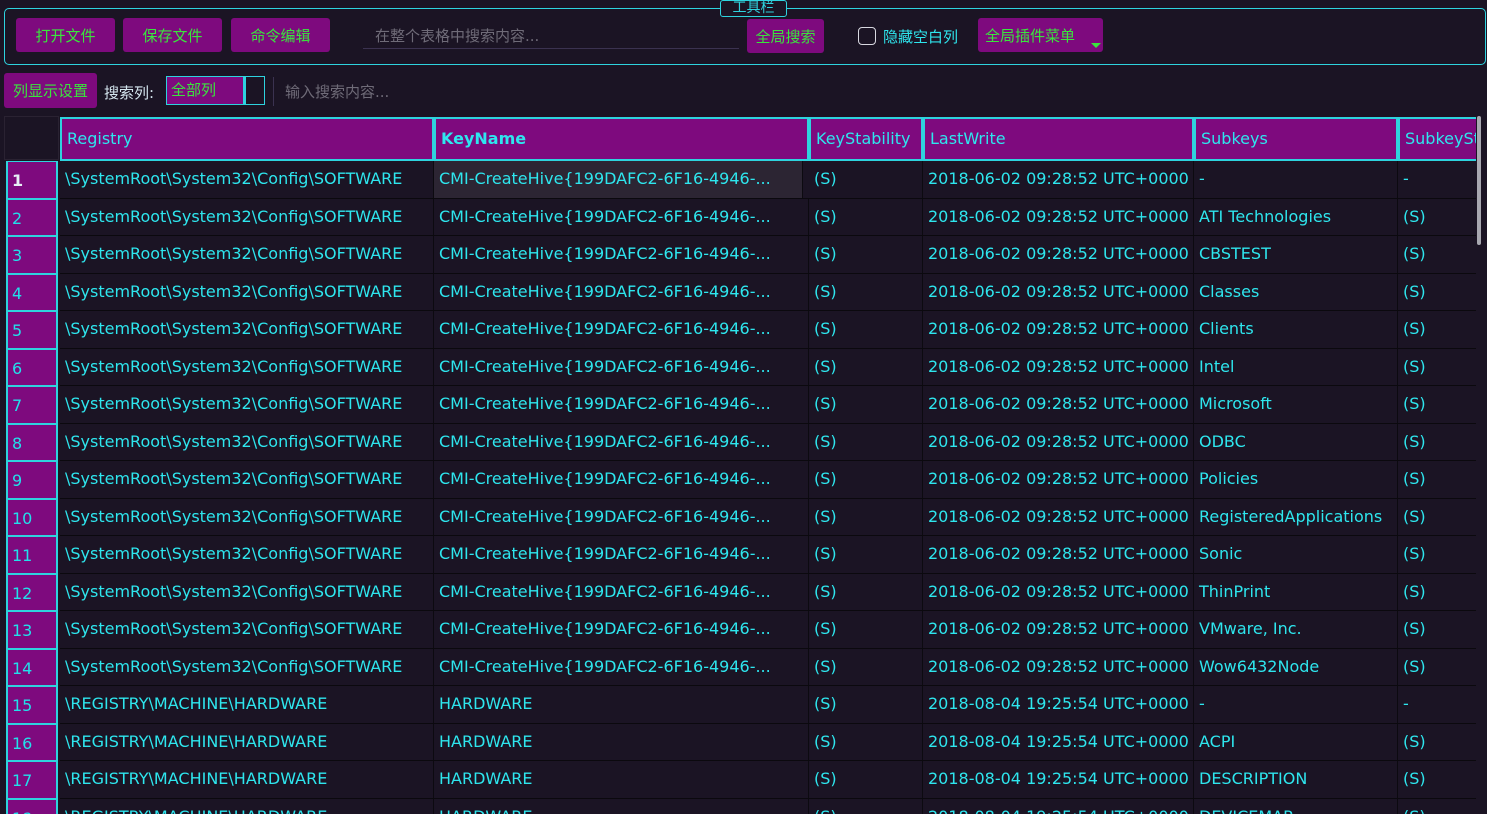 This screenshot has width=1487, height=814. What do you see at coordinates (32, 480) in the screenshot?
I see `row-number: 9` at bounding box center [32, 480].